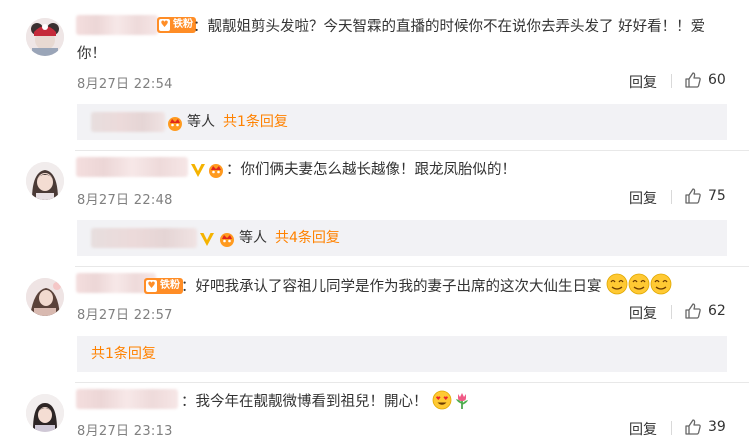 Image resolution: width=749 pixels, height=444 pixels. I want to click on comment-text: ：你们俩夫妻怎么越长越像！跟龙凤胎似的！, so click(371, 170).